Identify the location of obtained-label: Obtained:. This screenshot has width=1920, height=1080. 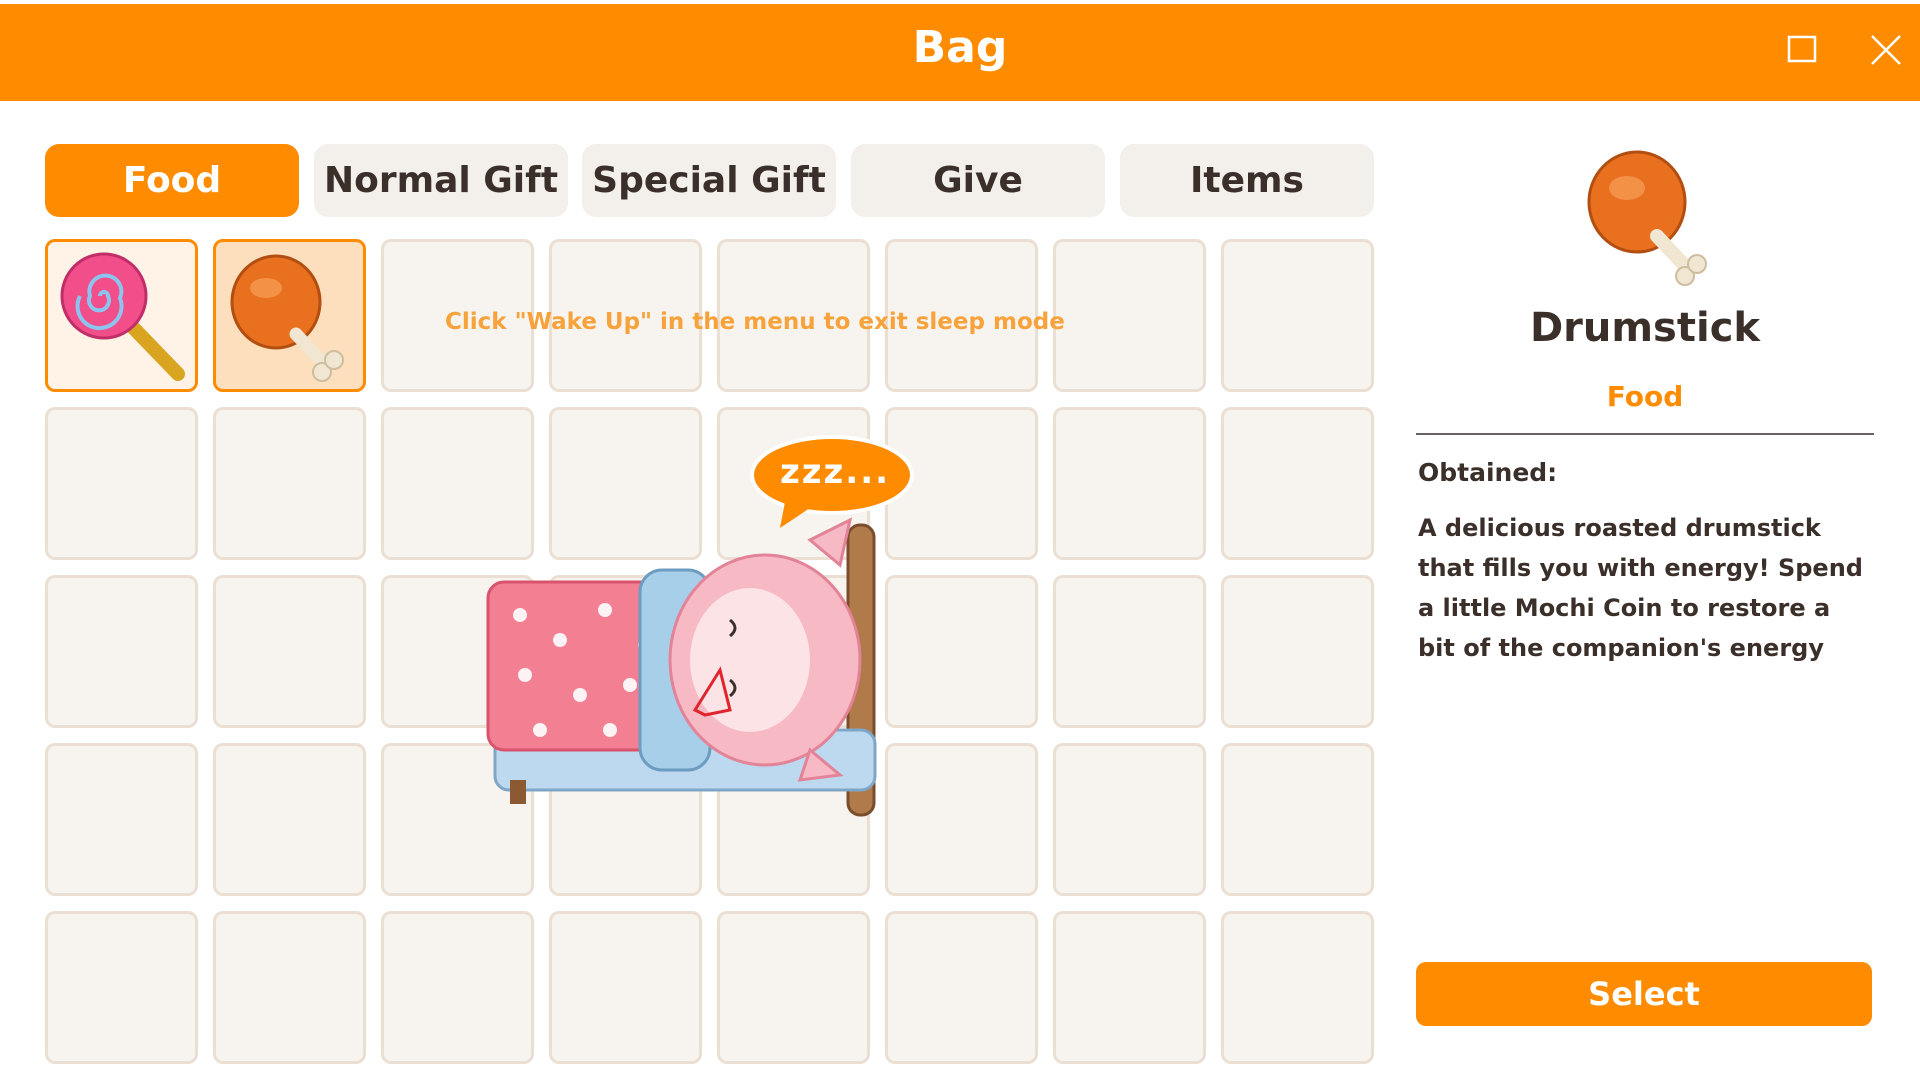
(1488, 472).